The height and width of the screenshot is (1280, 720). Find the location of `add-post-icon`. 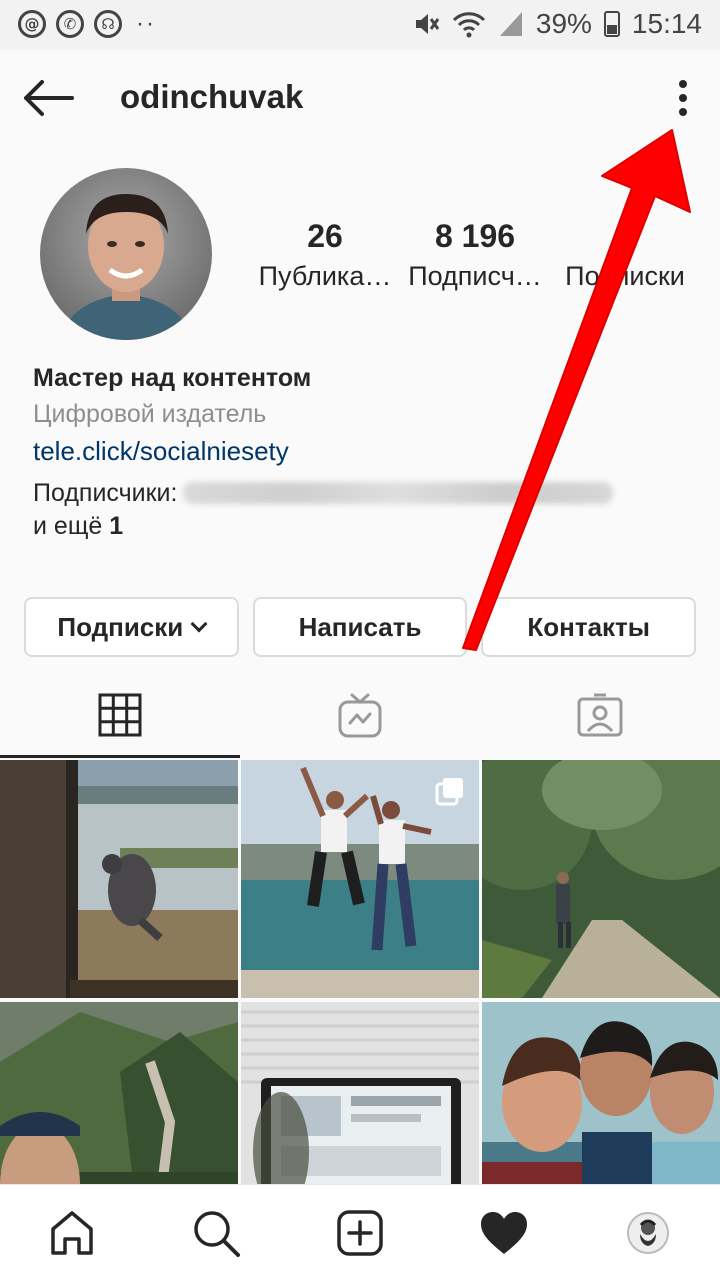

add-post-icon is located at coordinates (360, 1232).